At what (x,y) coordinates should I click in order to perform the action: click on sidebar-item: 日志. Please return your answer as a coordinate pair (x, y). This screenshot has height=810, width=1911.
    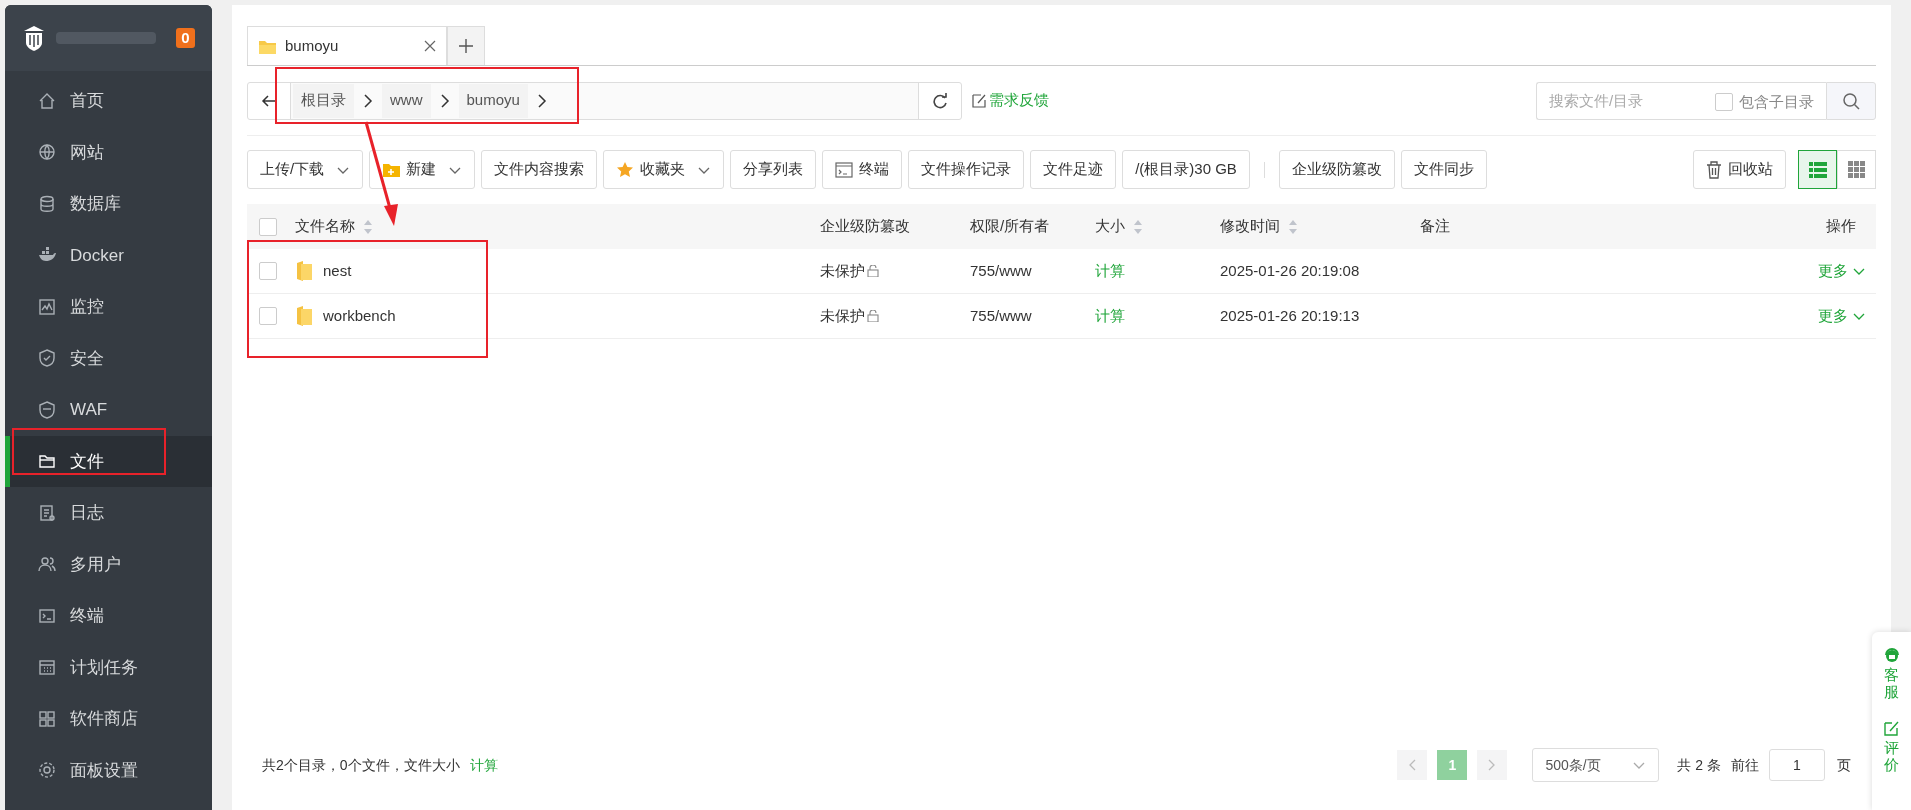
    Looking at the image, I should click on (108, 513).